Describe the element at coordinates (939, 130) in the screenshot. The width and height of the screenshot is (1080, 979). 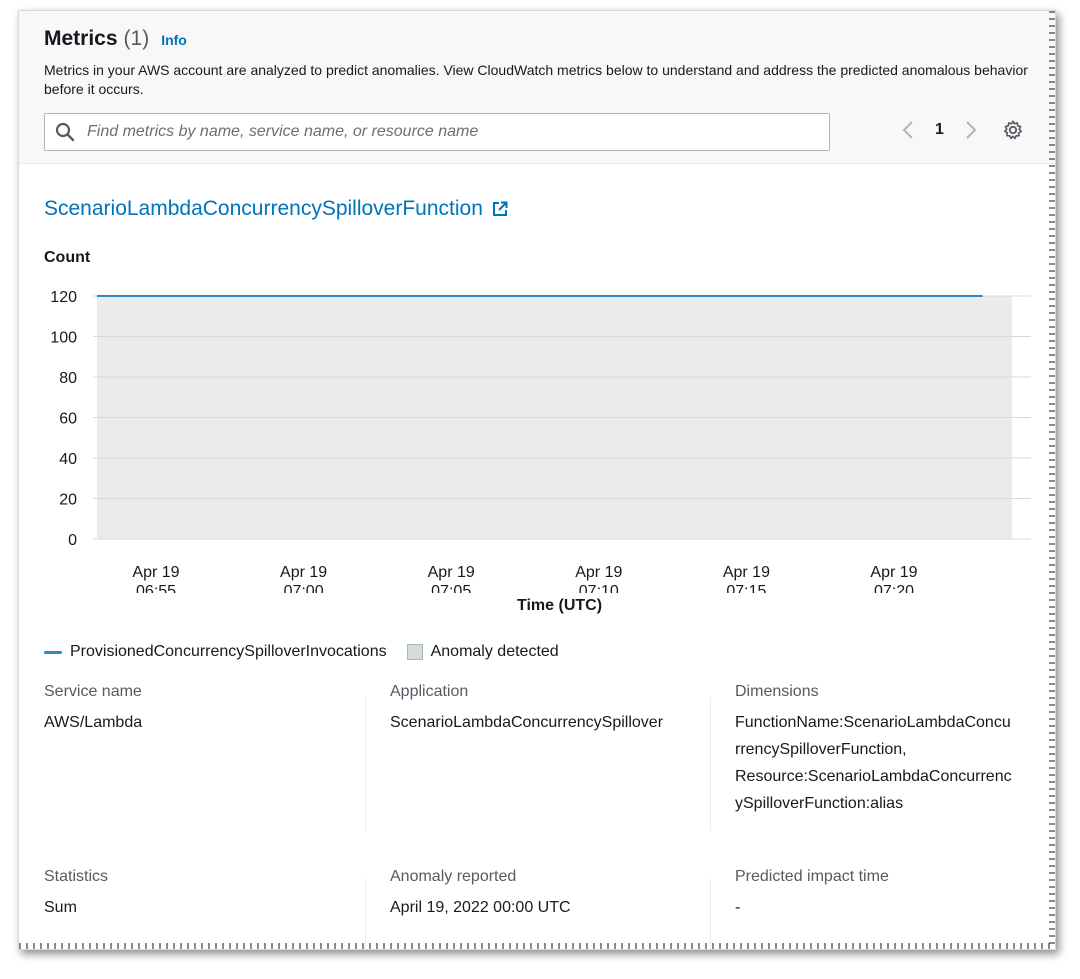
I see `page-number: 1` at that location.